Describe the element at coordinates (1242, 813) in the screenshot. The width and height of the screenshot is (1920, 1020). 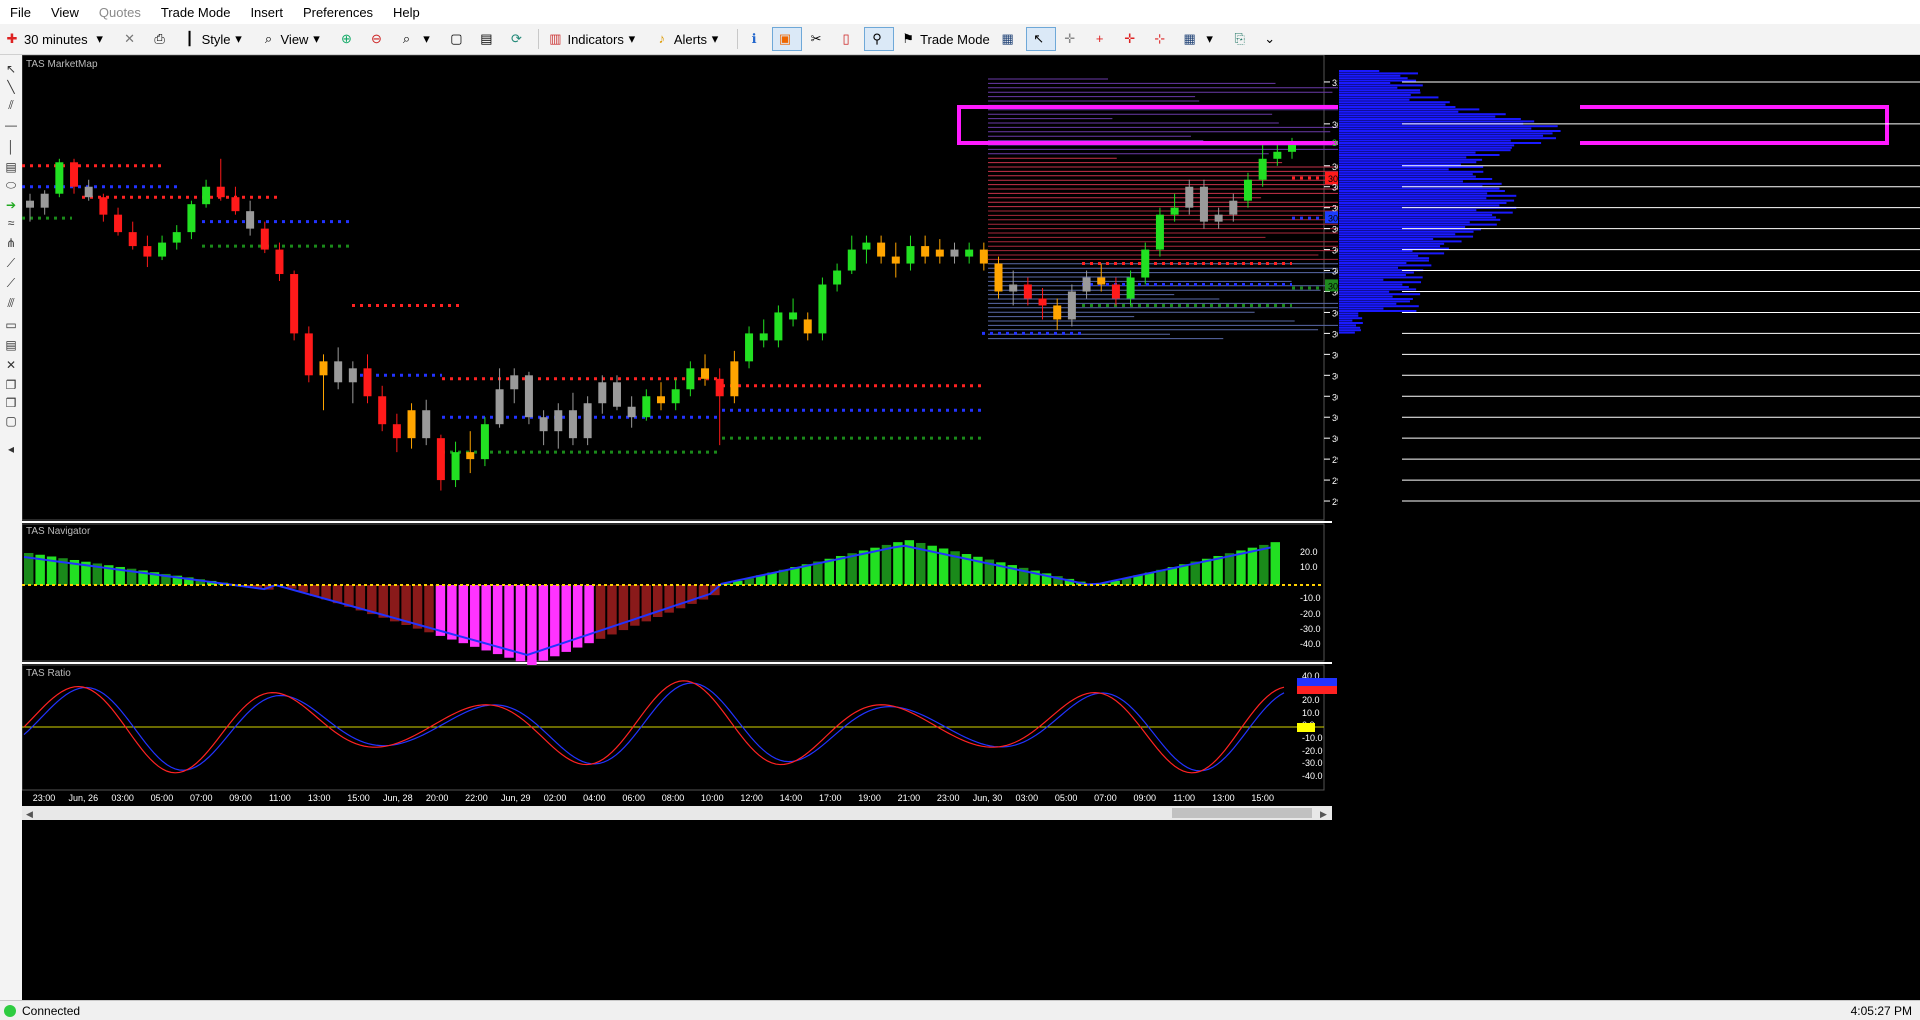
I see `scrollbar-thumb` at that location.